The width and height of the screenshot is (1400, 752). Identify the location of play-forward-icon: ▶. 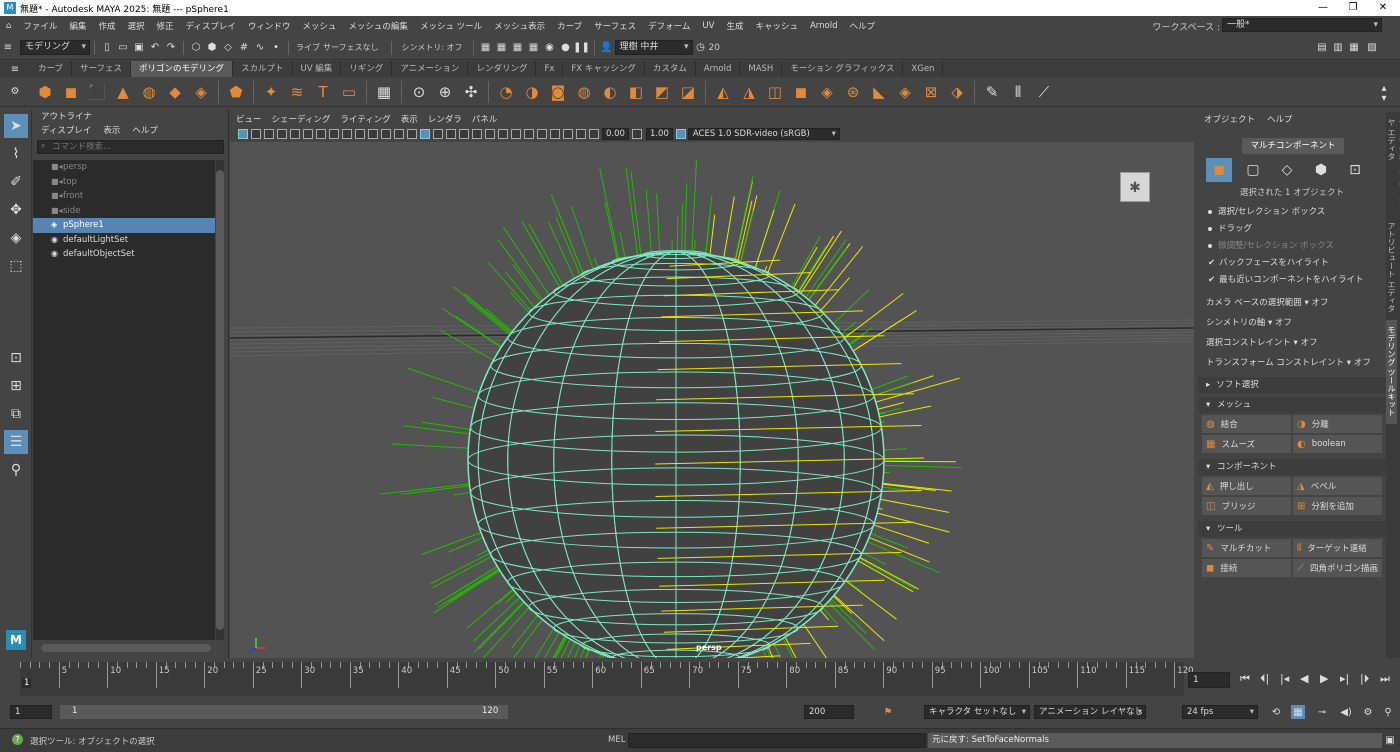
(1324, 678).